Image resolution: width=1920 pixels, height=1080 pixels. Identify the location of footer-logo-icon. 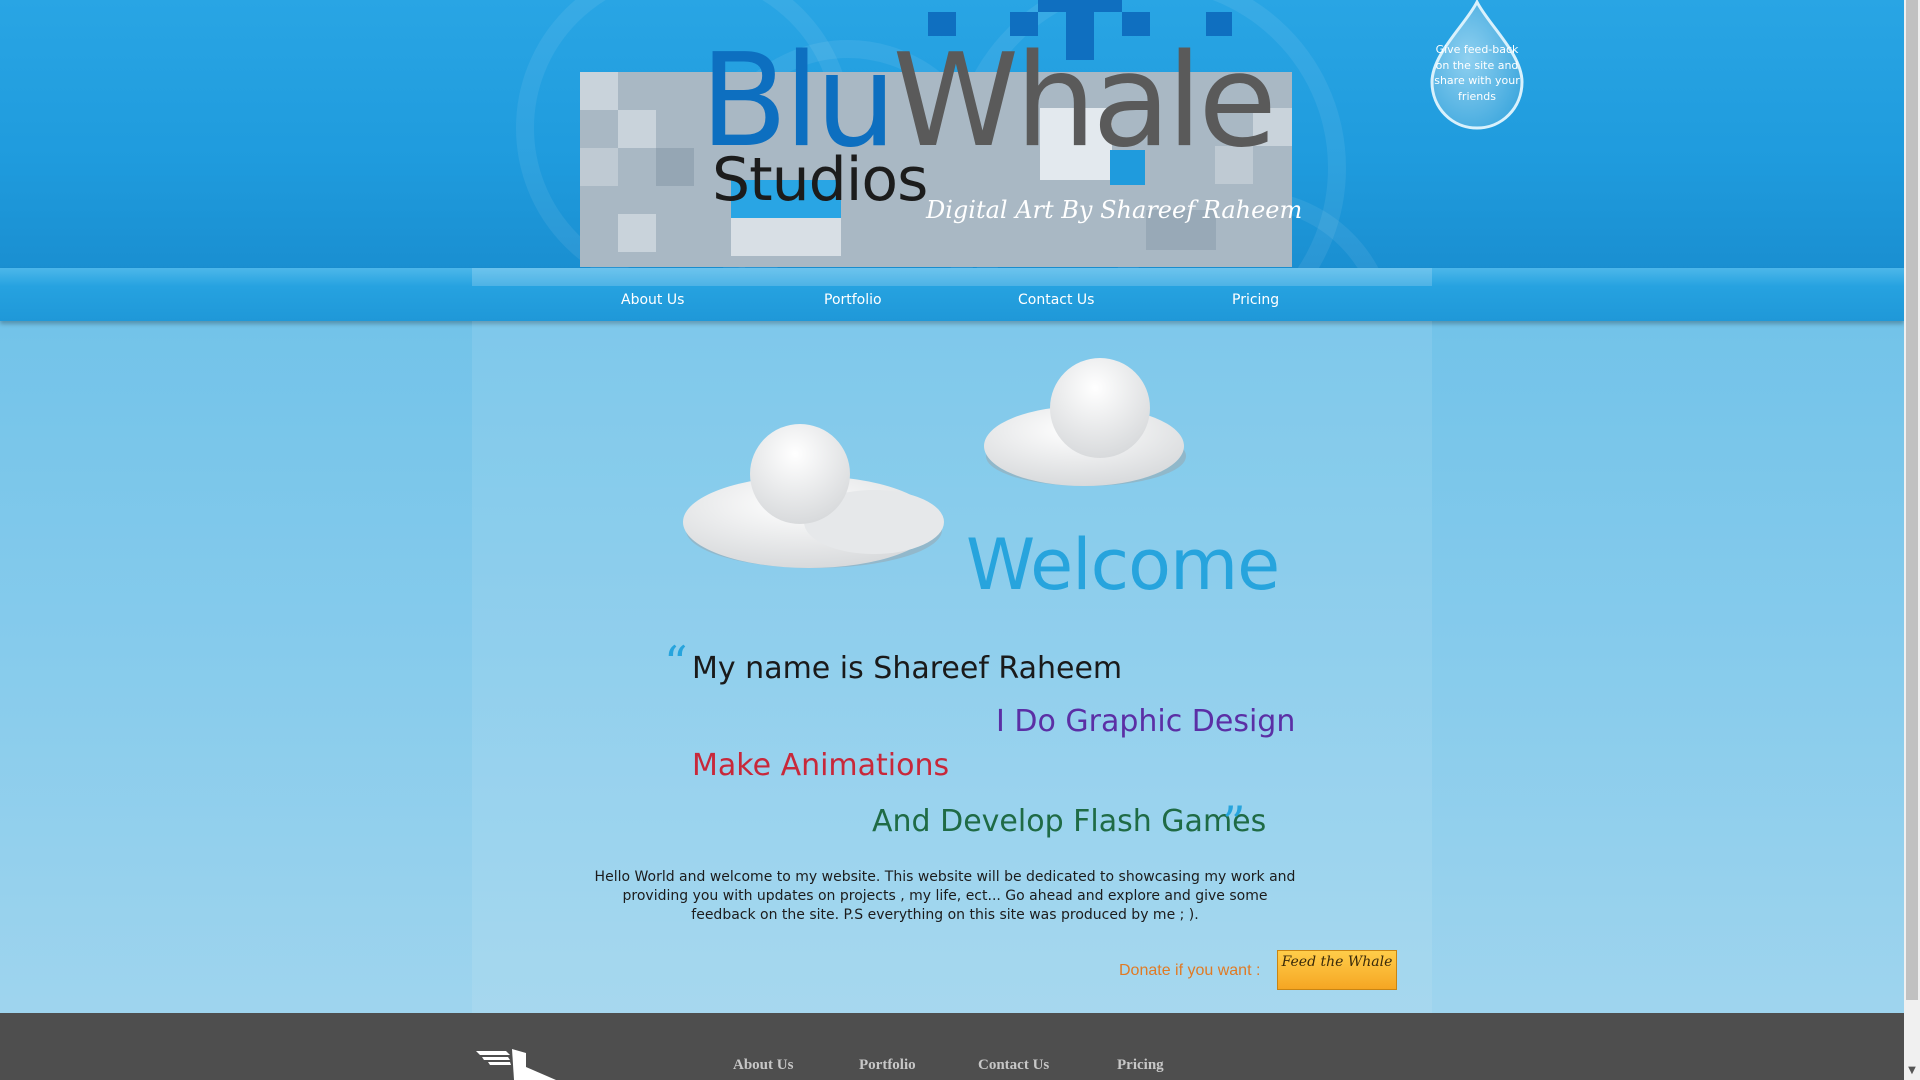
(516, 1064).